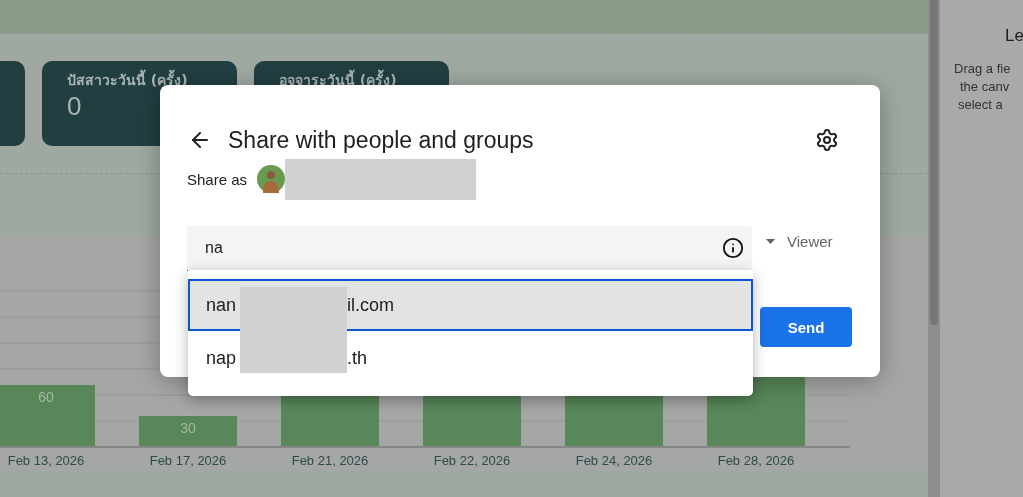  Describe the element at coordinates (985, 87) in the screenshot. I see `hint-text: the canv` at that location.